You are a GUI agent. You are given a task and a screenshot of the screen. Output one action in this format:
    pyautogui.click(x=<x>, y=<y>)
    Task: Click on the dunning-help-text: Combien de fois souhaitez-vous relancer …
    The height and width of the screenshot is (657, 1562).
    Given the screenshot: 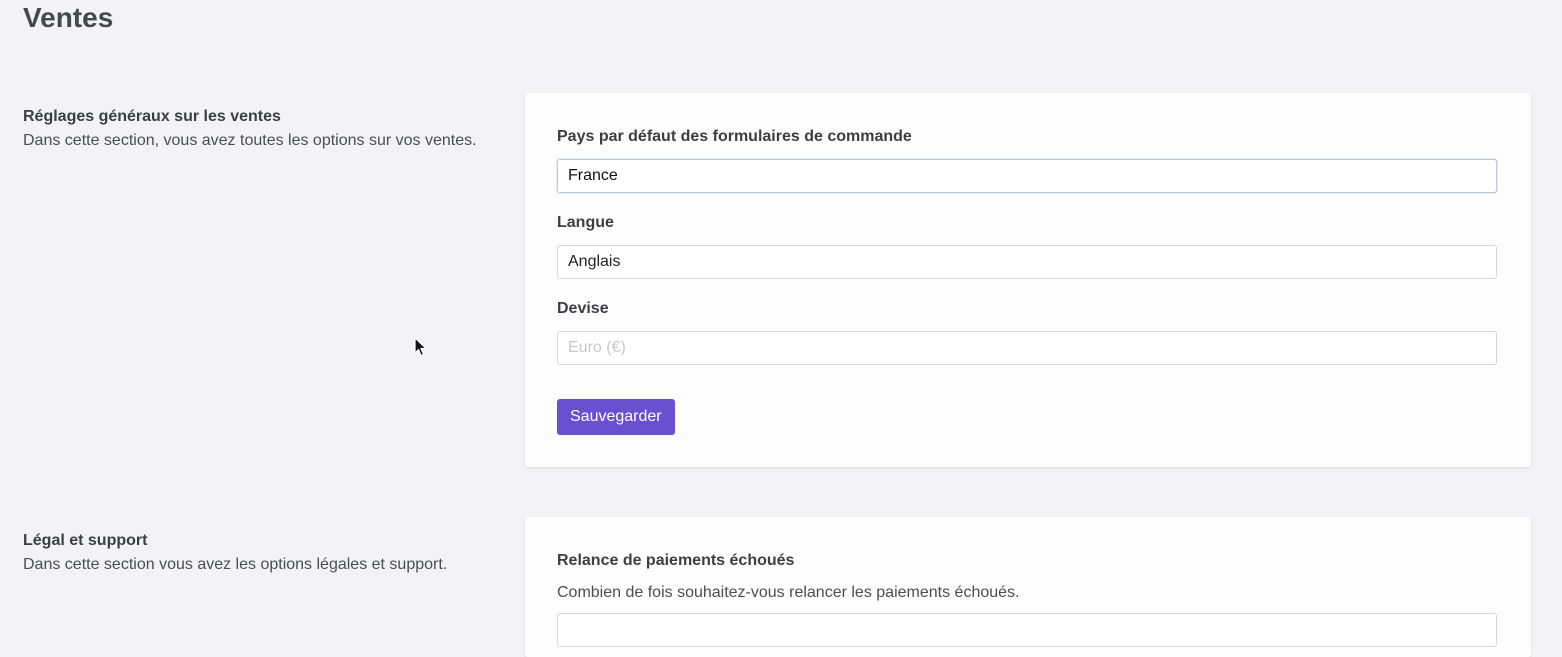 What is the action you would take?
    pyautogui.click(x=788, y=592)
    